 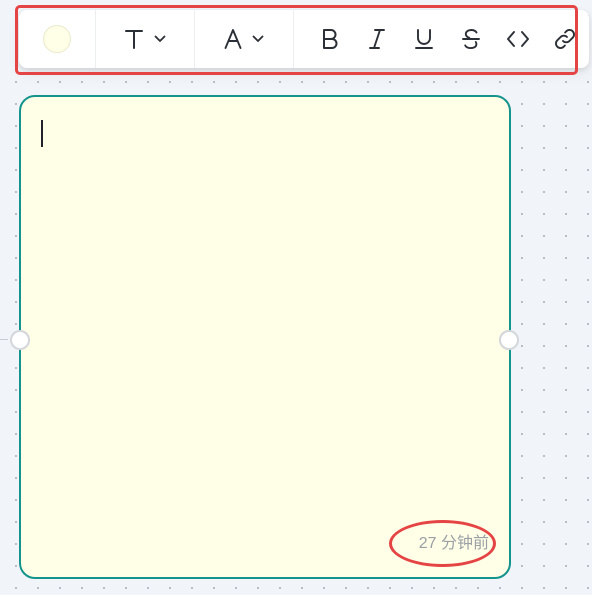 I want to click on font-color-icon, so click(x=233, y=39).